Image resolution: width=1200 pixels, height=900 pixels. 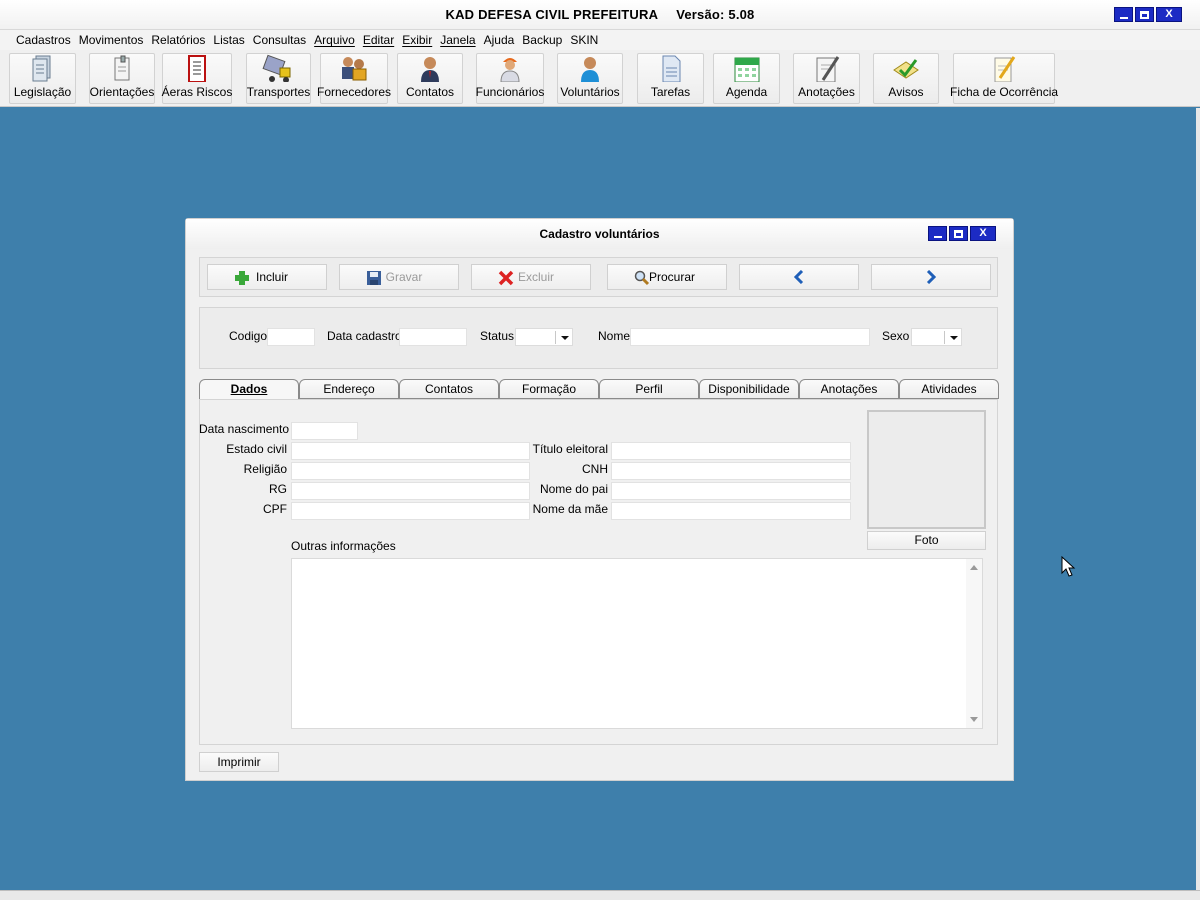 I want to click on data-nascimento-field, so click(x=324, y=431).